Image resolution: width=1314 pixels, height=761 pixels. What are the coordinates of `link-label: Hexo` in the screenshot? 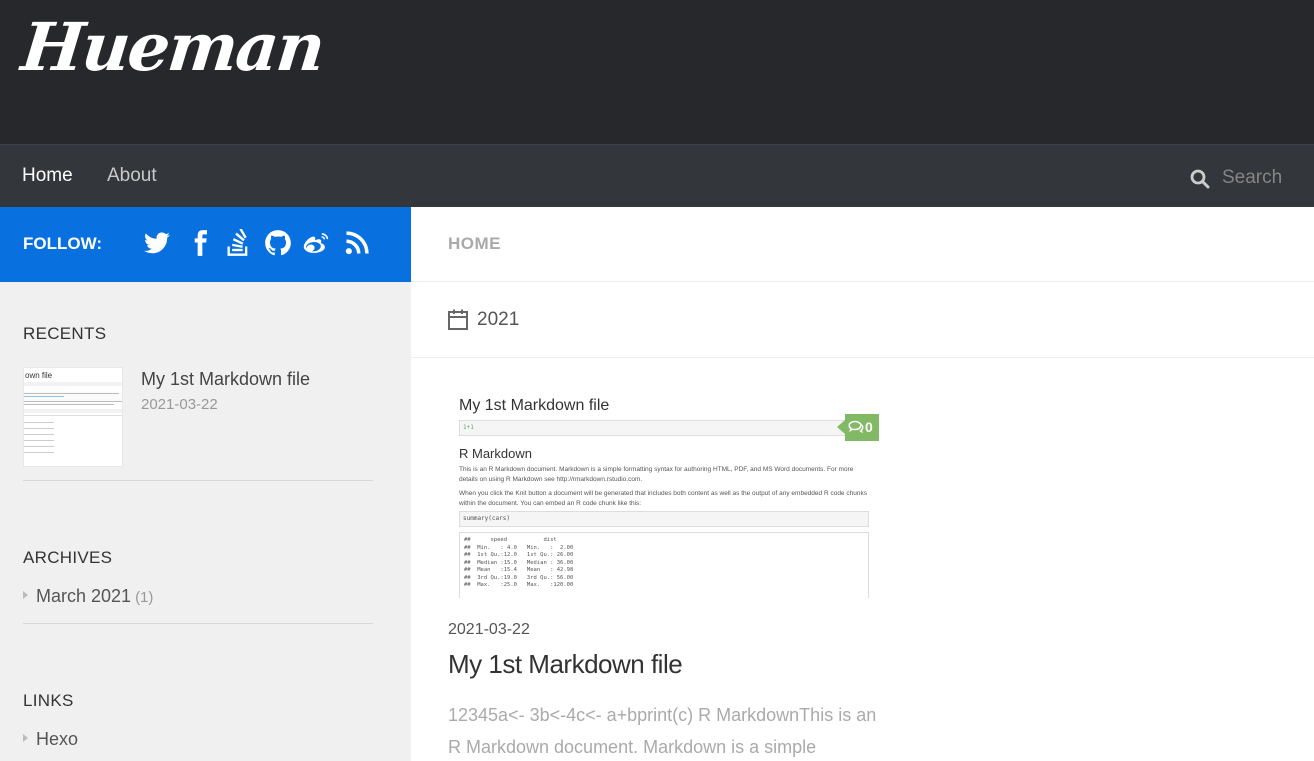 It's located at (57, 739).